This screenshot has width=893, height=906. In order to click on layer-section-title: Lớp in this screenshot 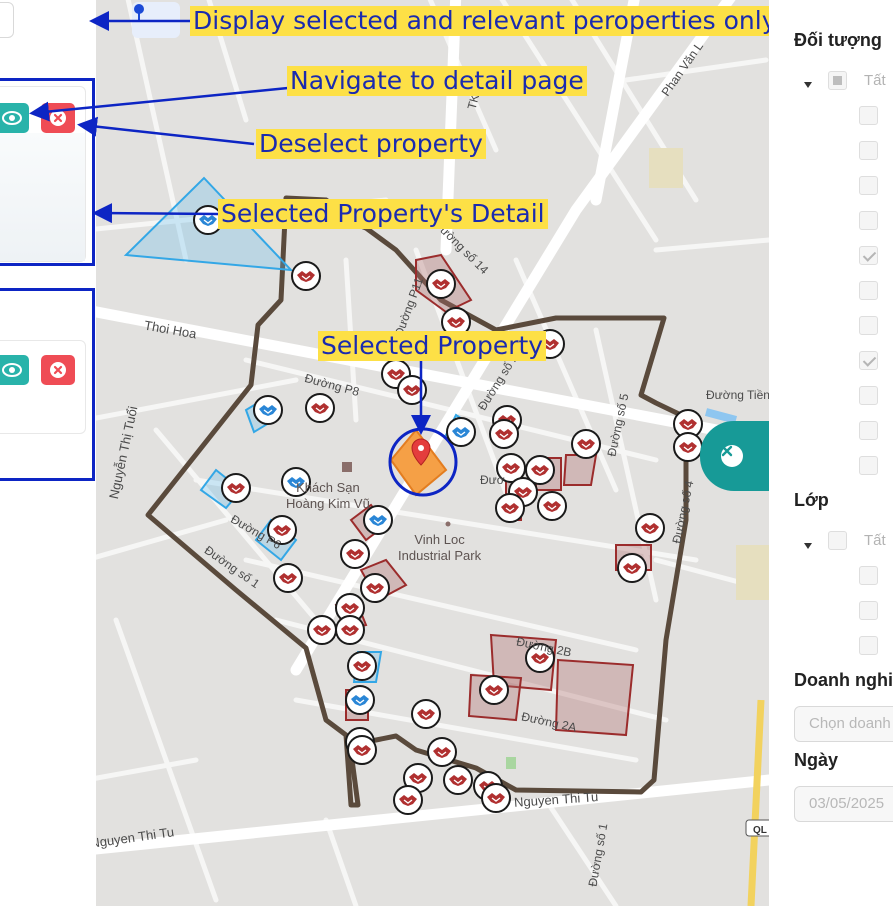, I will do `click(811, 500)`.